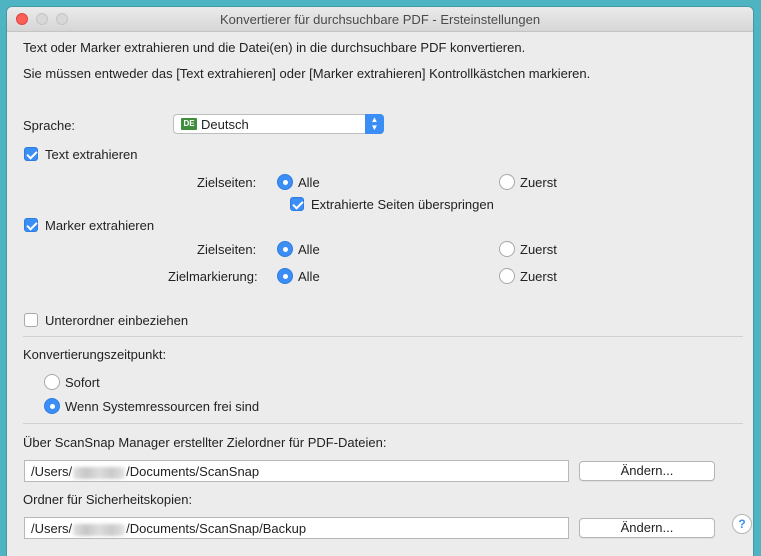  Describe the element at coordinates (309, 249) in the screenshot. I see `marker-target-all-label: Alle` at that location.